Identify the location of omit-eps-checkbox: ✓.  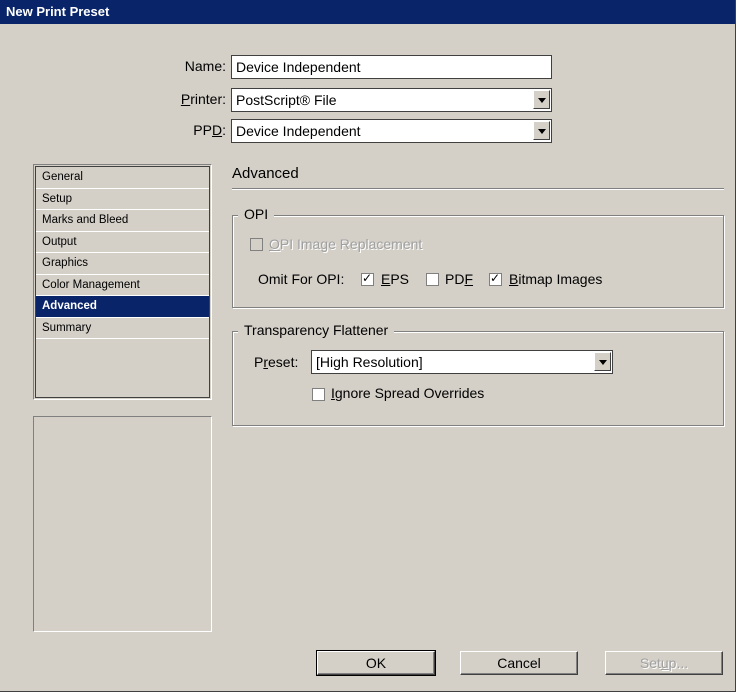
(367, 278).